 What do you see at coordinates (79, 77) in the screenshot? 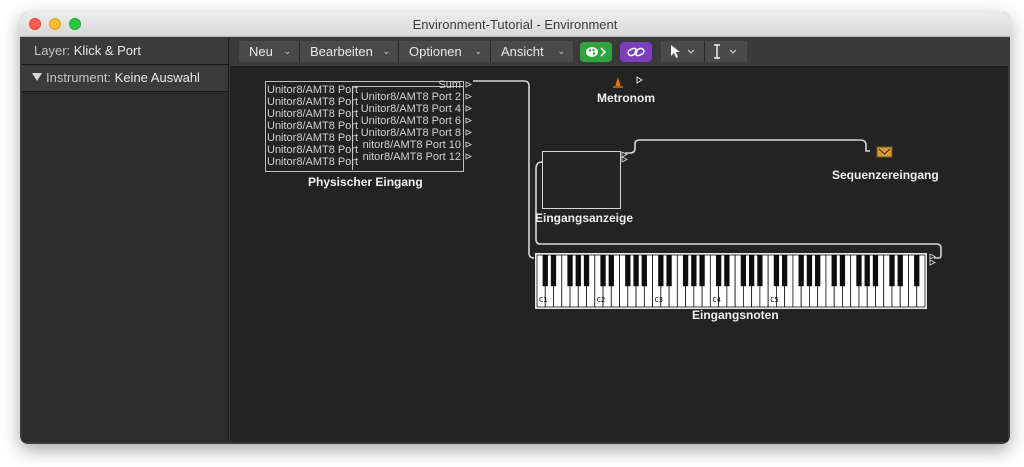
I see `instrument-key: Instrument:` at bounding box center [79, 77].